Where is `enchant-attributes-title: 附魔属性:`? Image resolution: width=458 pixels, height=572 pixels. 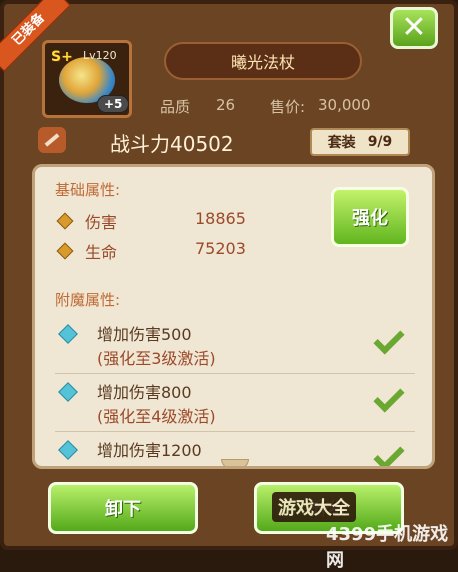 enchant-attributes-title: 附魔属性: is located at coordinates (88, 300).